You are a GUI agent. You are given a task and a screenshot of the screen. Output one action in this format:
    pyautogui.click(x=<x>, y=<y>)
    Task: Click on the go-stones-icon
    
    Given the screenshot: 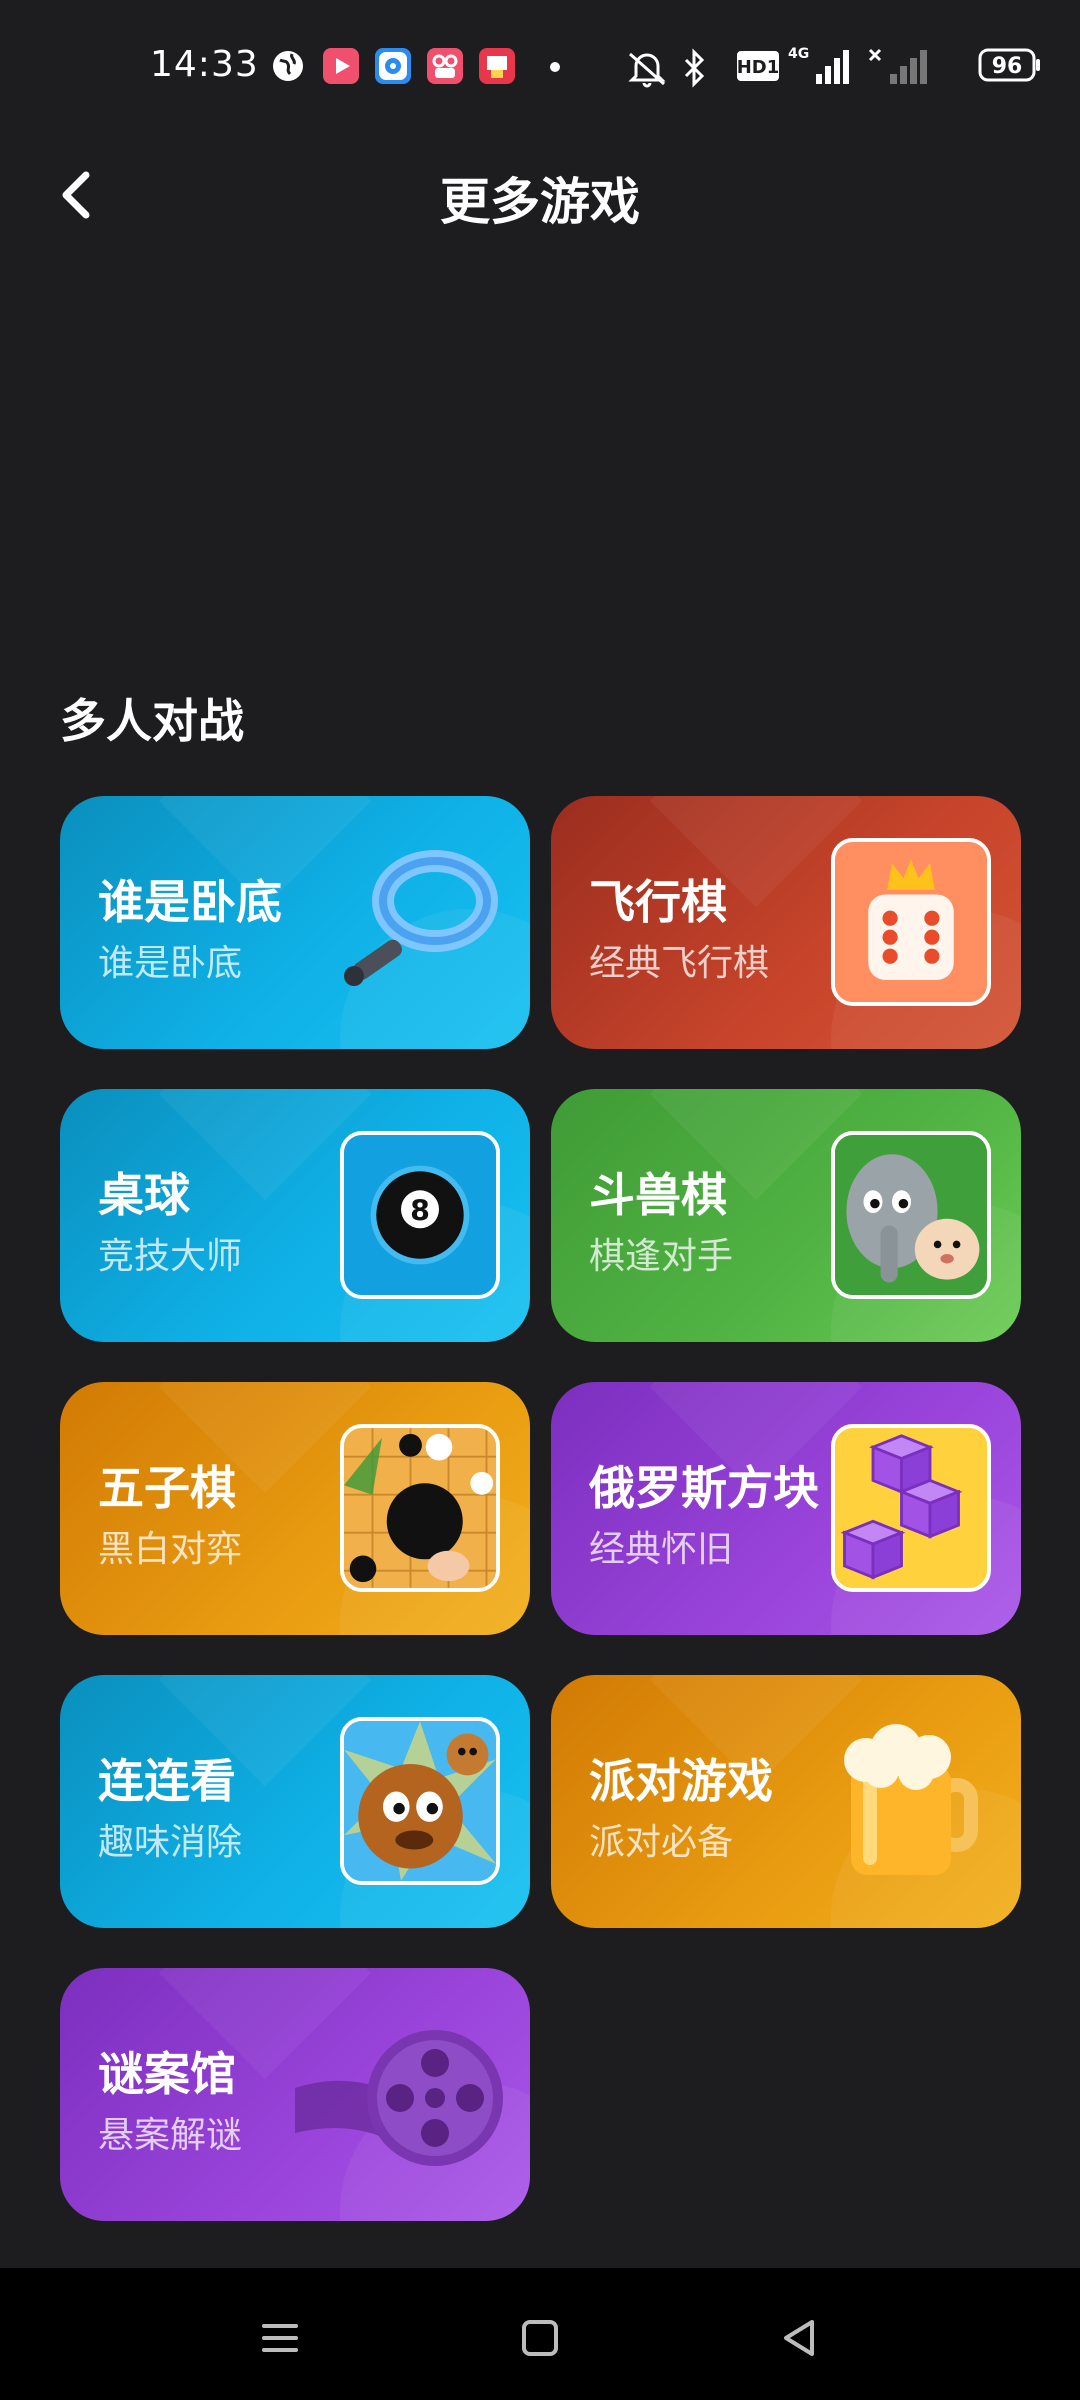 What is the action you would take?
    pyautogui.click(x=420, y=1508)
    